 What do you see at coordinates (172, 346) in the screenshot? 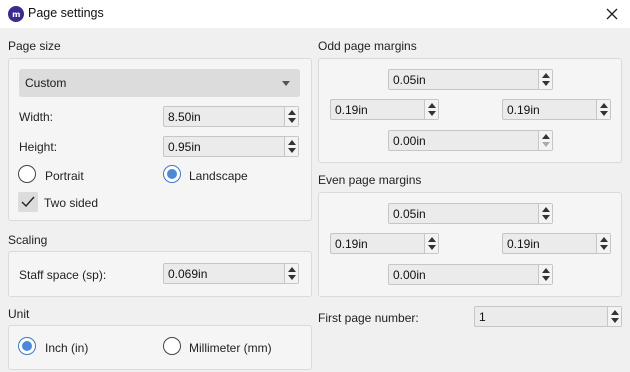
I see `millimeter-radio` at bounding box center [172, 346].